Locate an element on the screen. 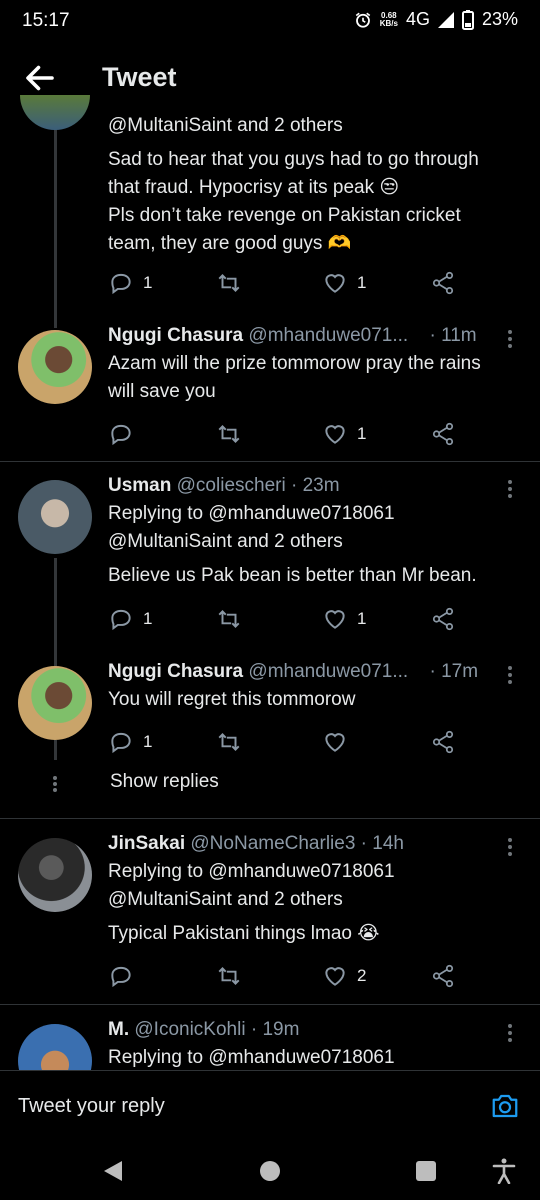  like-button is located at coordinates (335, 742).